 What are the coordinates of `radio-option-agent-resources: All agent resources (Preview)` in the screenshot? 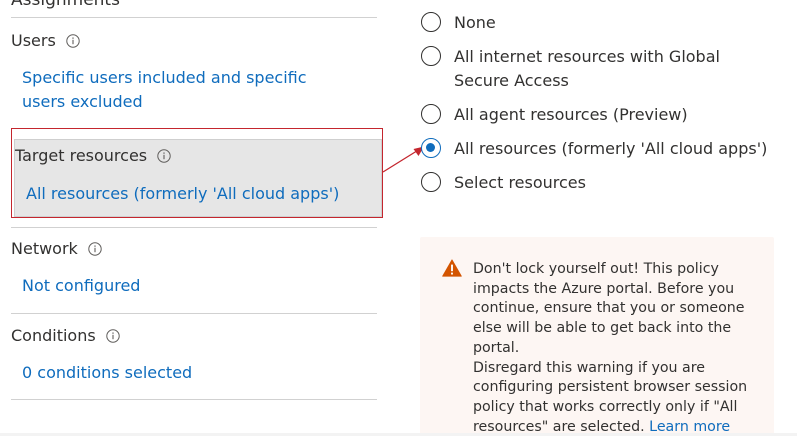 It's located at (554, 115).